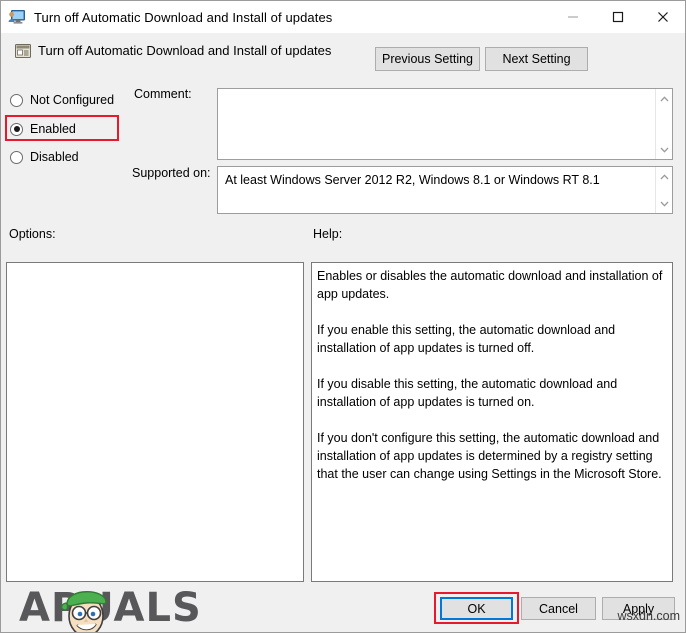  I want to click on comment-scrollbar, so click(663, 124).